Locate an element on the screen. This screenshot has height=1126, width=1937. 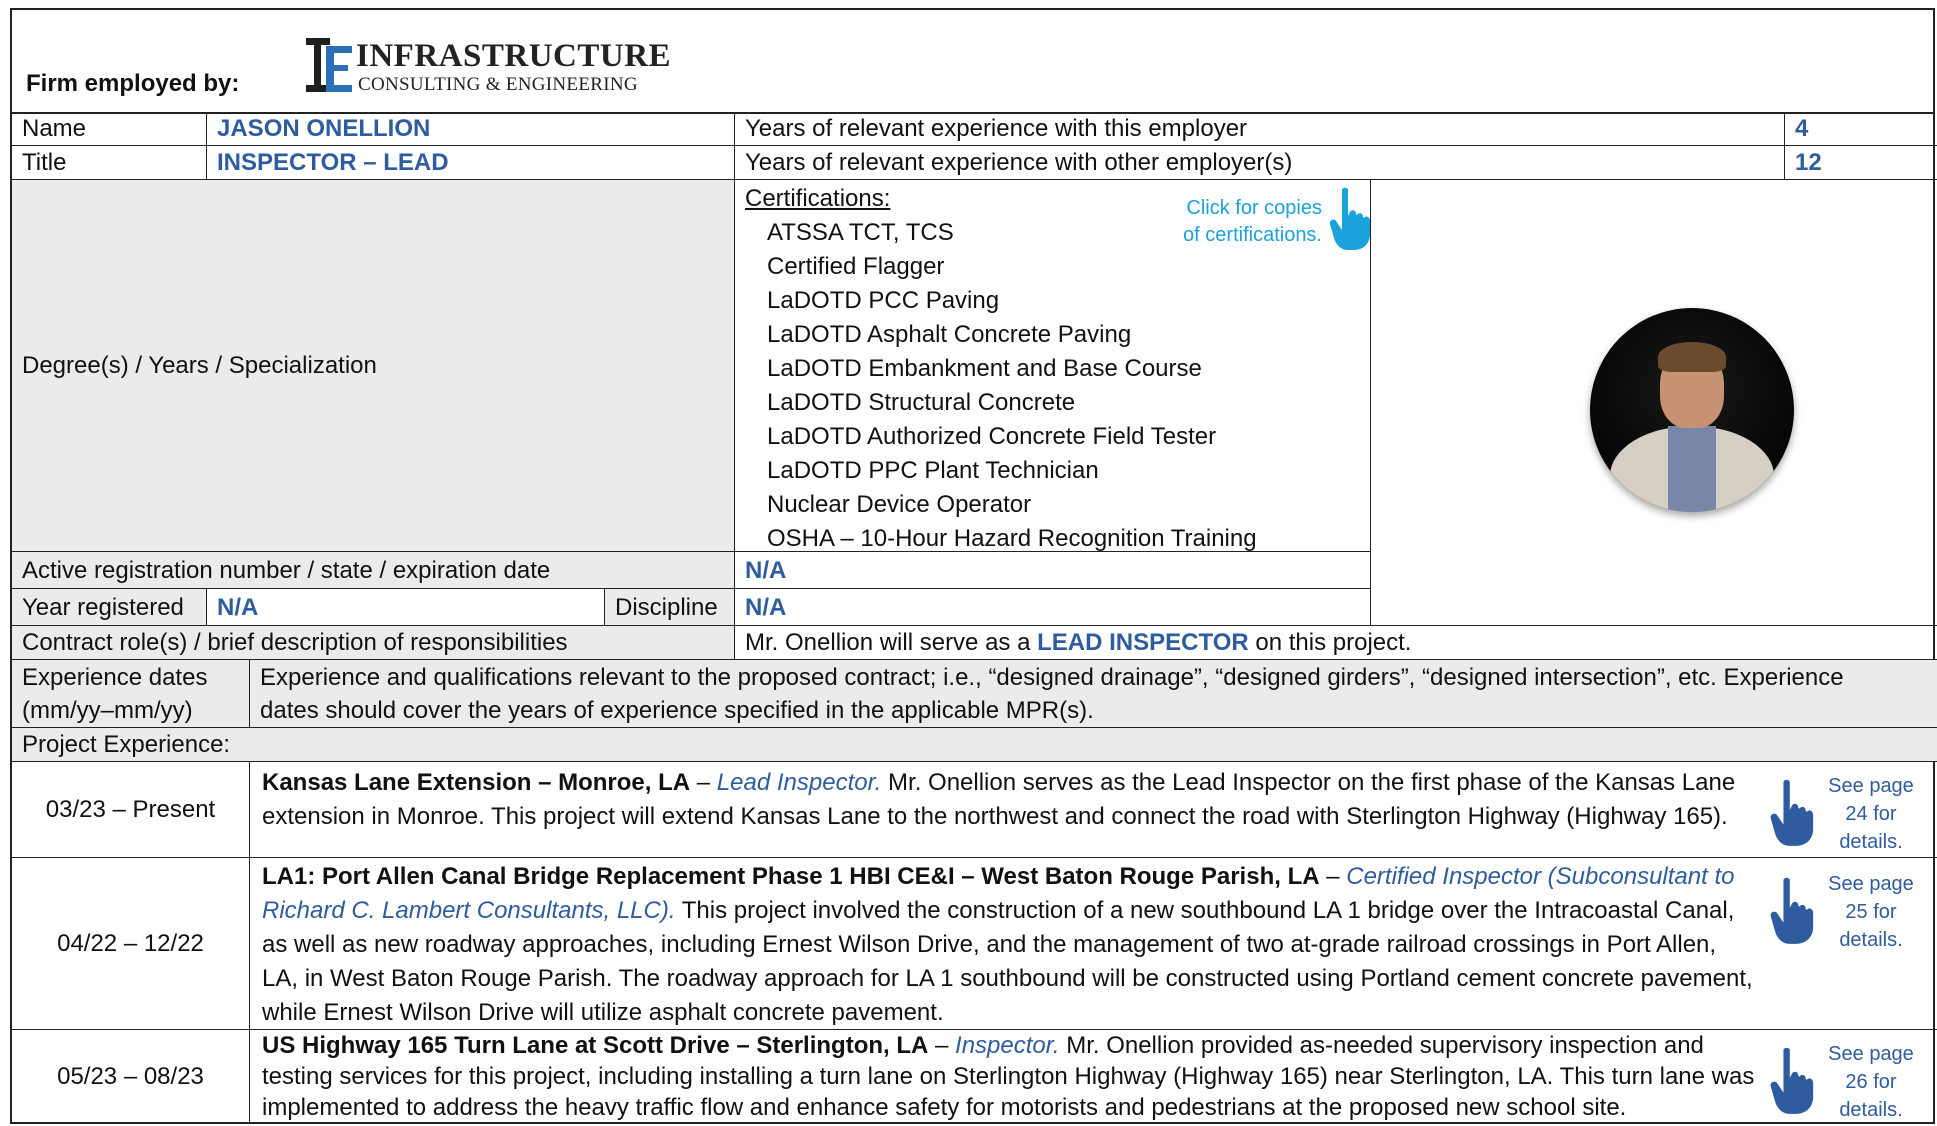
see-page-link: See page 26 for details. is located at coordinates (1871, 1082).